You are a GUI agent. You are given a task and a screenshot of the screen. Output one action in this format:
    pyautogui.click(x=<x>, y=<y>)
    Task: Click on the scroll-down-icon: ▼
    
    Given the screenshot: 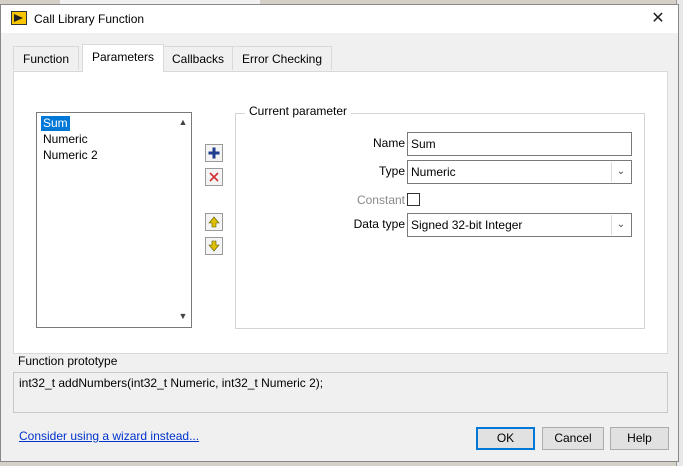 What is the action you would take?
    pyautogui.click(x=183, y=317)
    